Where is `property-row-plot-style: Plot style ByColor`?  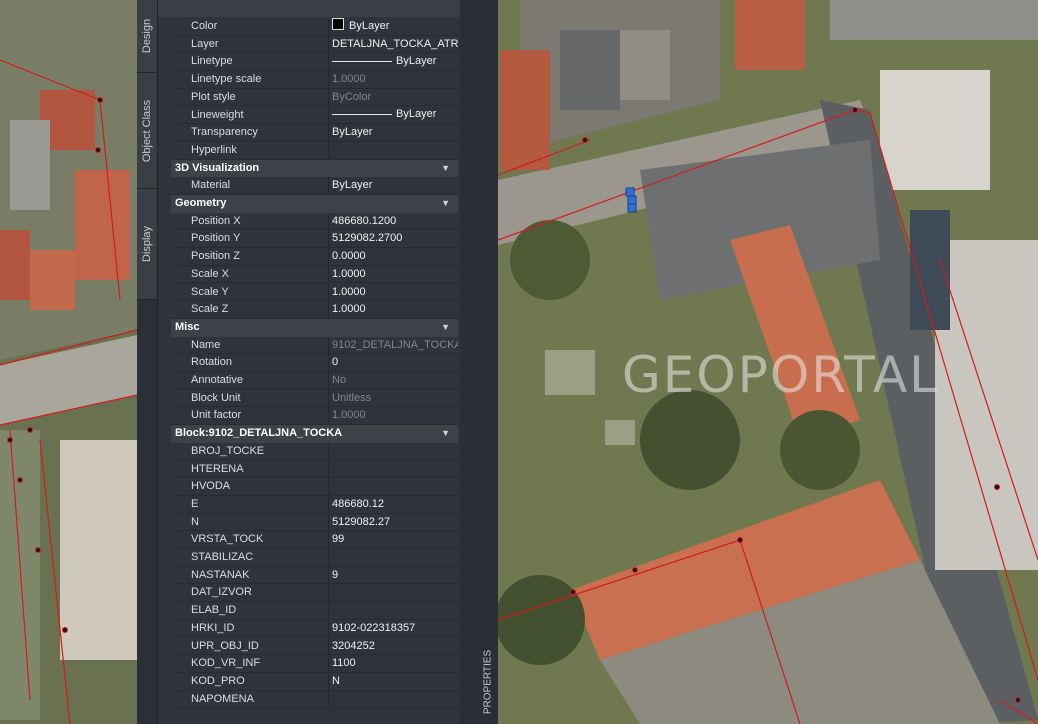 property-row-plot-style: Plot style ByColor is located at coordinates (314, 97).